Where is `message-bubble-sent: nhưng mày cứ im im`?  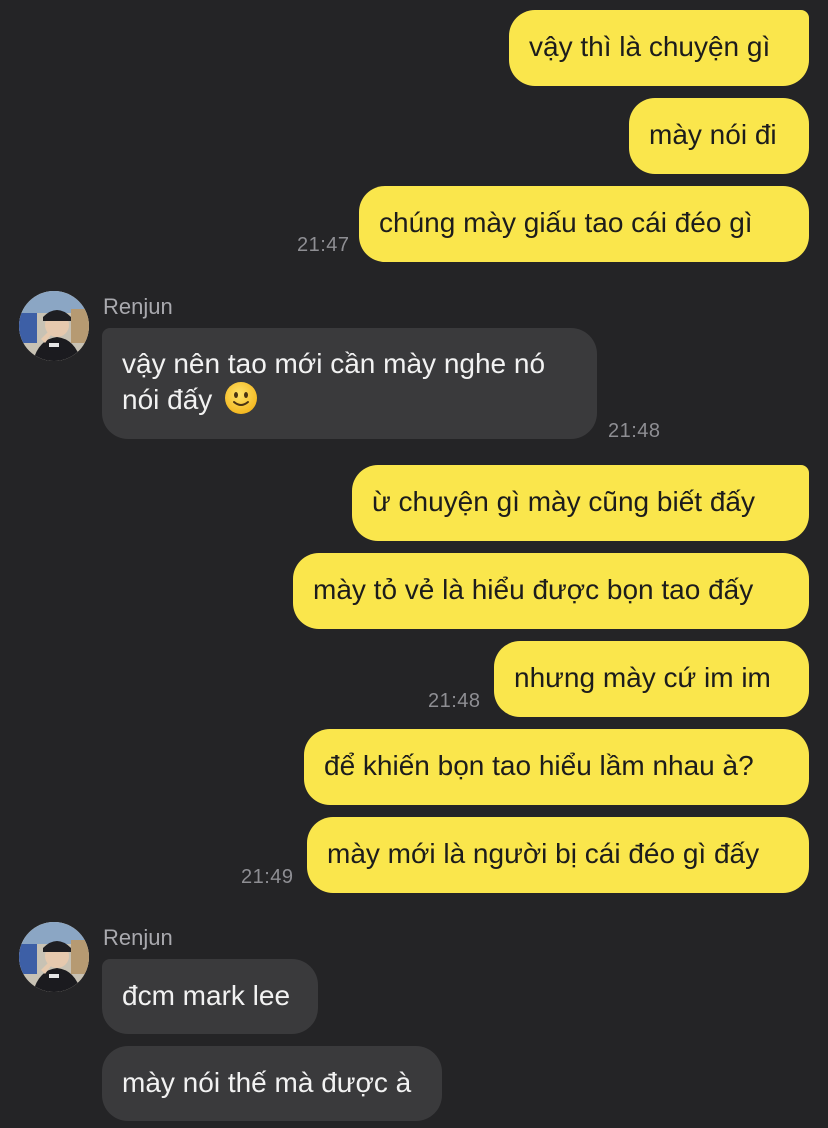
message-bubble-sent: nhưng mày cứ im im is located at coordinates (651, 679).